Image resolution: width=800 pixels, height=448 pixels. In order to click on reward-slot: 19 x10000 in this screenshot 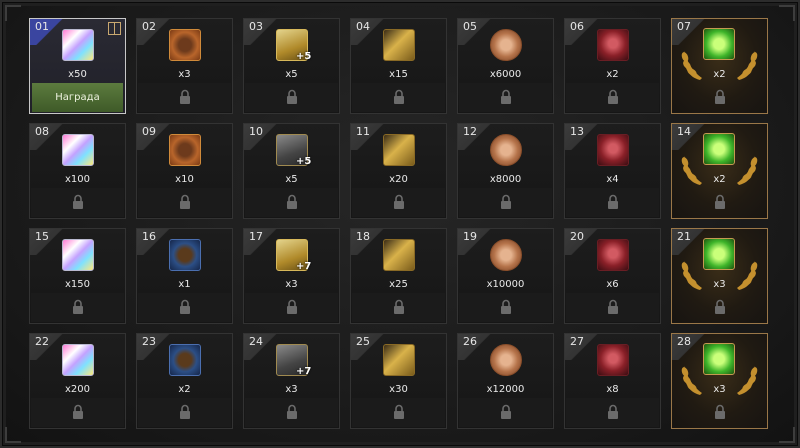, I will do `click(505, 276)`.